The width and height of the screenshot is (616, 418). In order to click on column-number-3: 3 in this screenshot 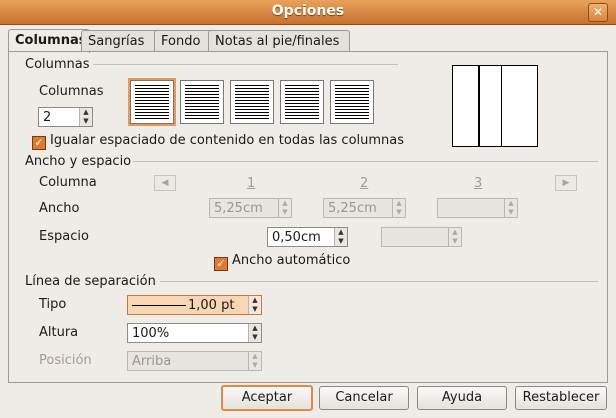, I will do `click(478, 183)`.